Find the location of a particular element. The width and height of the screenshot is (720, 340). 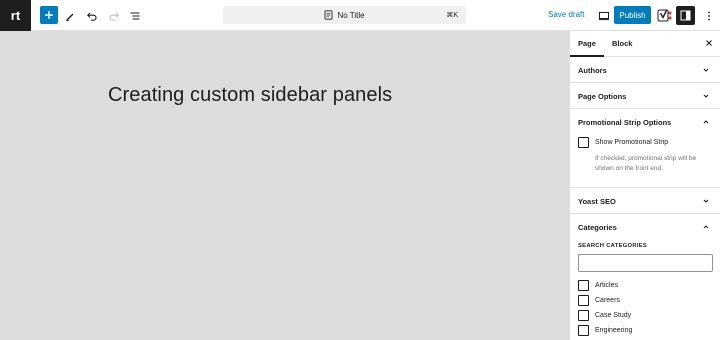

panel-promotional-strip-title: Promotional Strip Options is located at coordinates (624, 122).